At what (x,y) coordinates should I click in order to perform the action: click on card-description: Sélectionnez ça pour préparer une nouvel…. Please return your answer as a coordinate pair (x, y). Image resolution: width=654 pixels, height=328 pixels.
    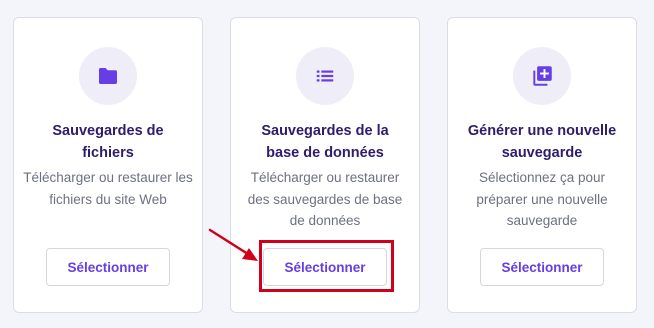
    Looking at the image, I should click on (542, 199).